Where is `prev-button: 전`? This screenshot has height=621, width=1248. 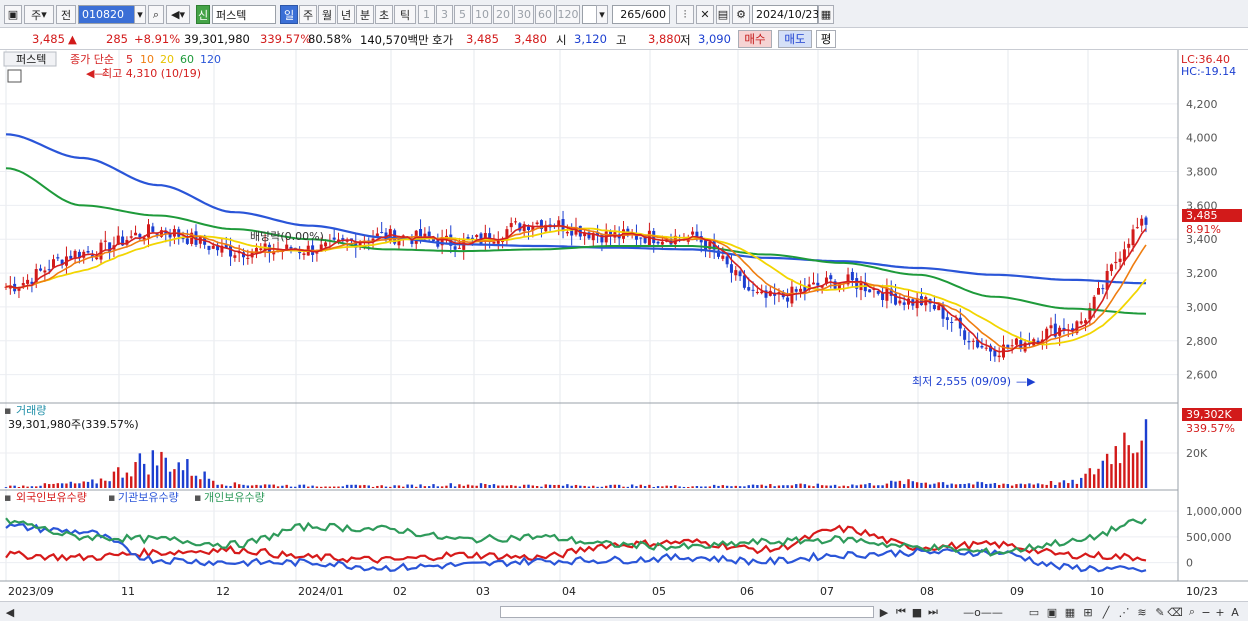 prev-button: 전 is located at coordinates (66, 14).